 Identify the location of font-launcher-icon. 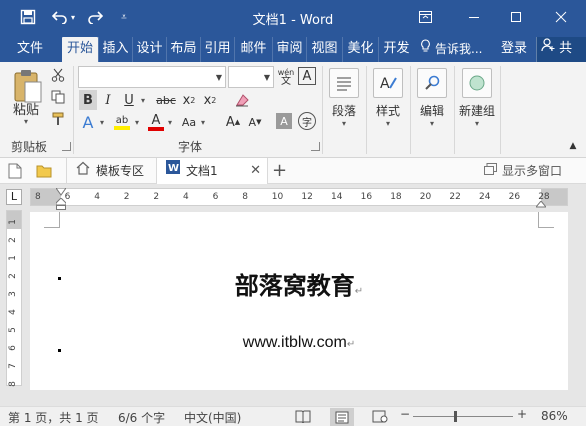
(315, 146).